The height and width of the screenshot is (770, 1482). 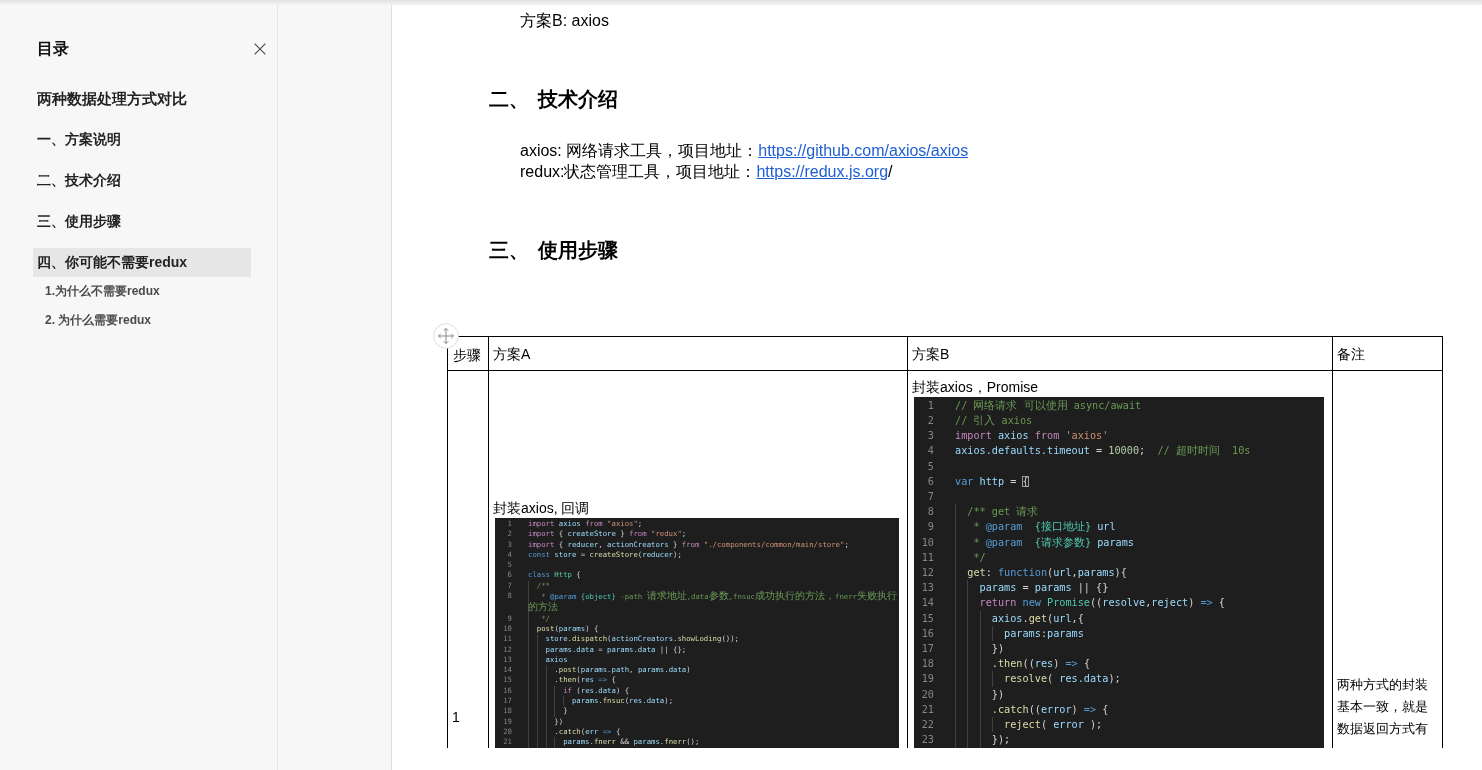 What do you see at coordinates (142, 320) in the screenshot?
I see `toc-subitem: 2. 为什么需要redux` at bounding box center [142, 320].